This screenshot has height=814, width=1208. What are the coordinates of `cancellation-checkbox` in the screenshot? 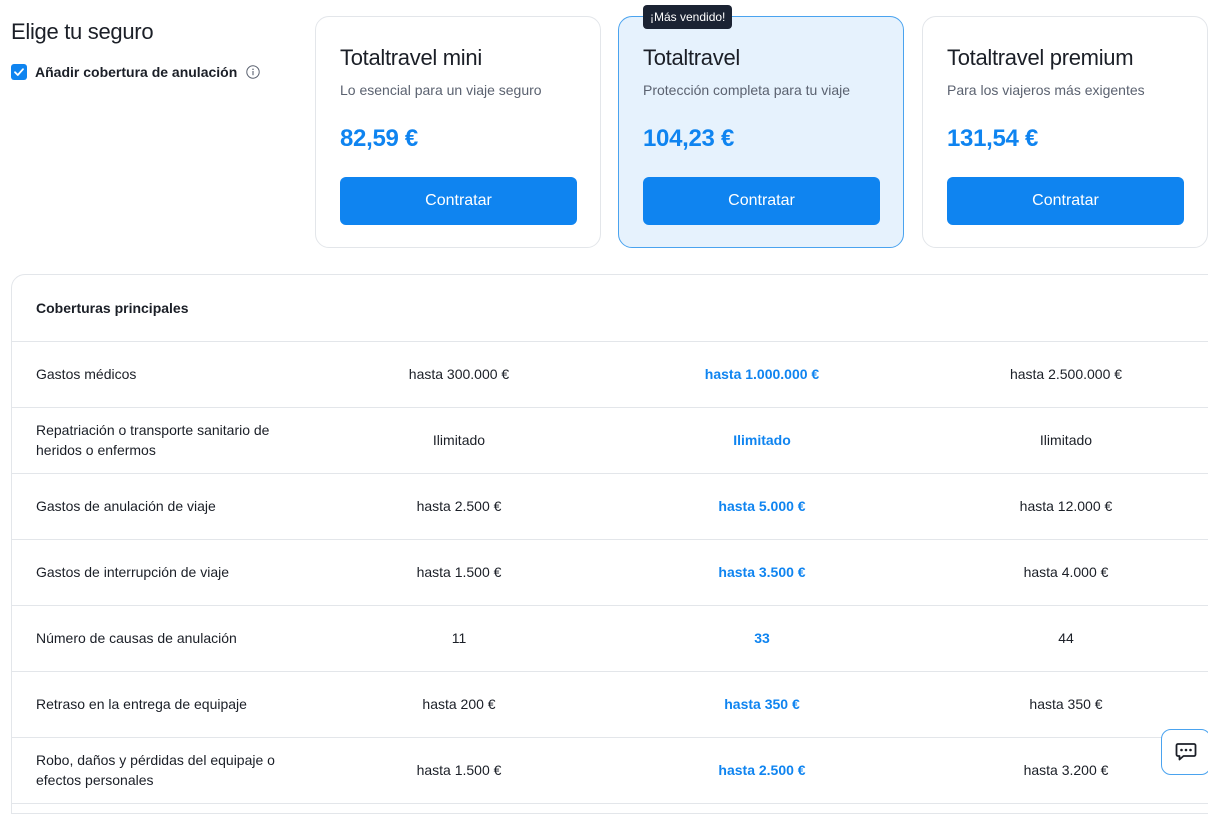 It's located at (19, 72).